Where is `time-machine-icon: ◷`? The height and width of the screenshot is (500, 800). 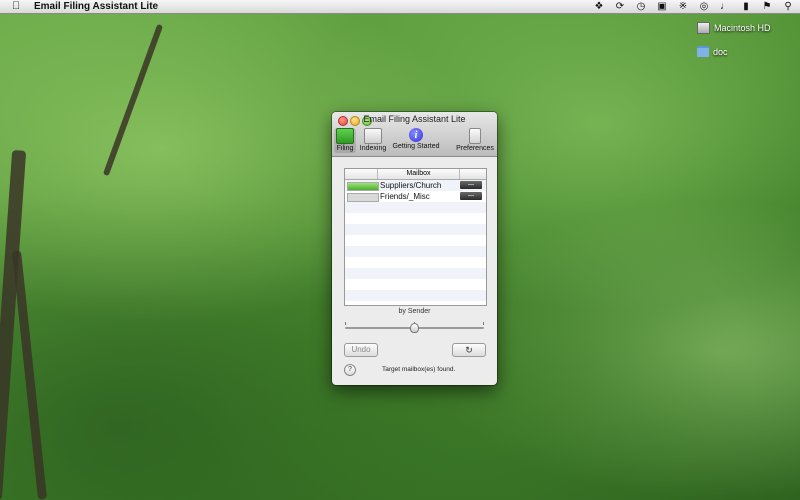 time-machine-icon: ◷ is located at coordinates (641, 6).